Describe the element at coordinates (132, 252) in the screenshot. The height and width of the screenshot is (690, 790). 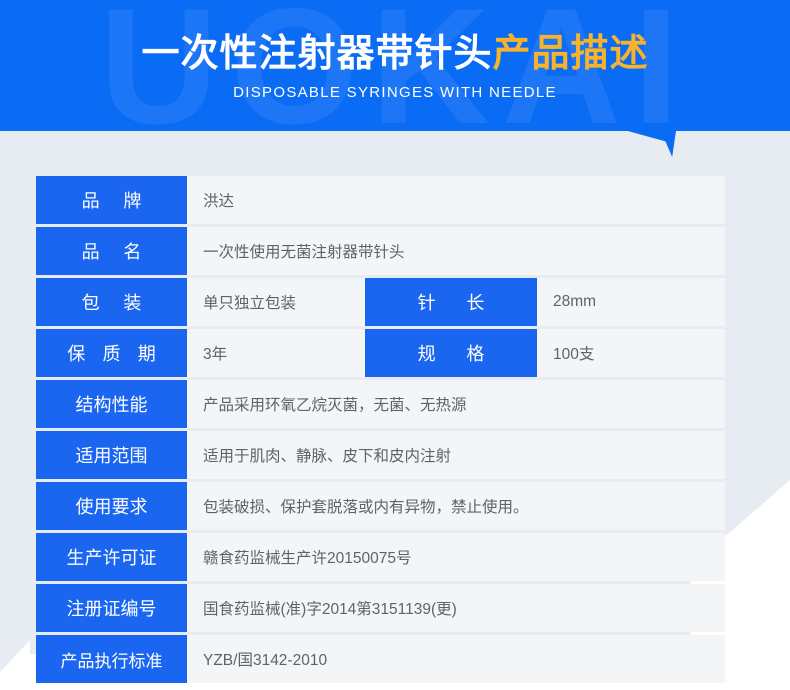
I see `label-char: 名` at that location.